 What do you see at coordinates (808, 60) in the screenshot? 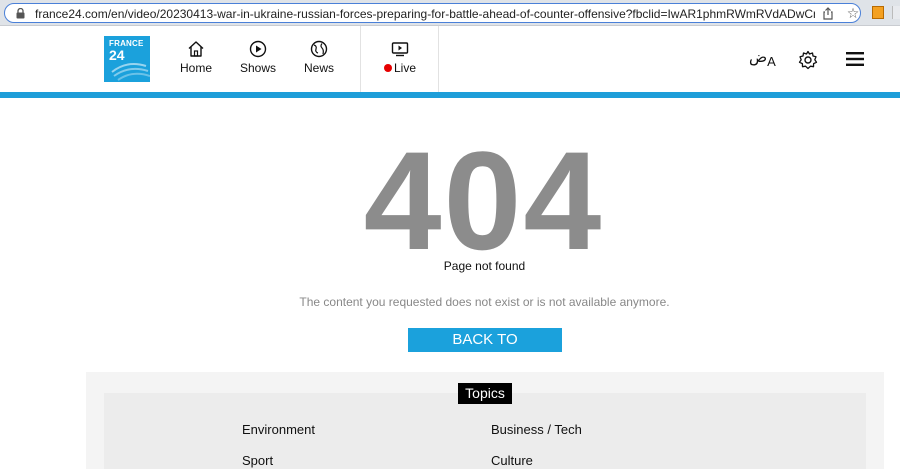
I see `gear-icon` at bounding box center [808, 60].